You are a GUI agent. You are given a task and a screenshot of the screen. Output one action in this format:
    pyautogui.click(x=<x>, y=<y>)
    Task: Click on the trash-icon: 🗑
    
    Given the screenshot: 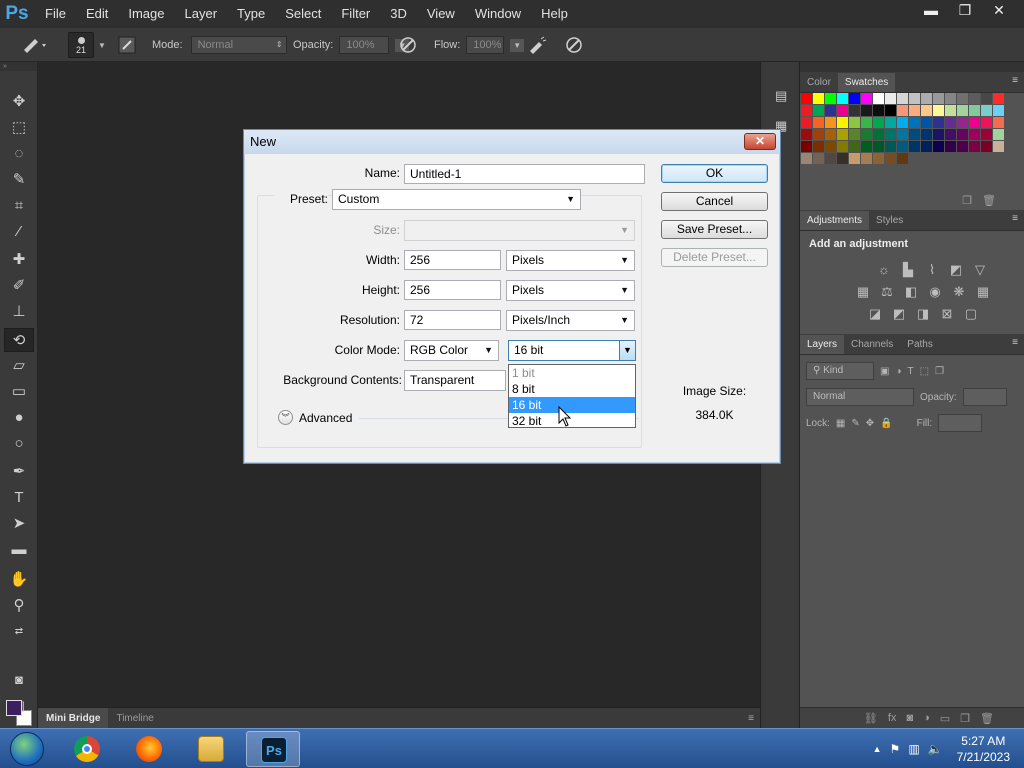 What is the action you would take?
    pyautogui.click(x=987, y=718)
    